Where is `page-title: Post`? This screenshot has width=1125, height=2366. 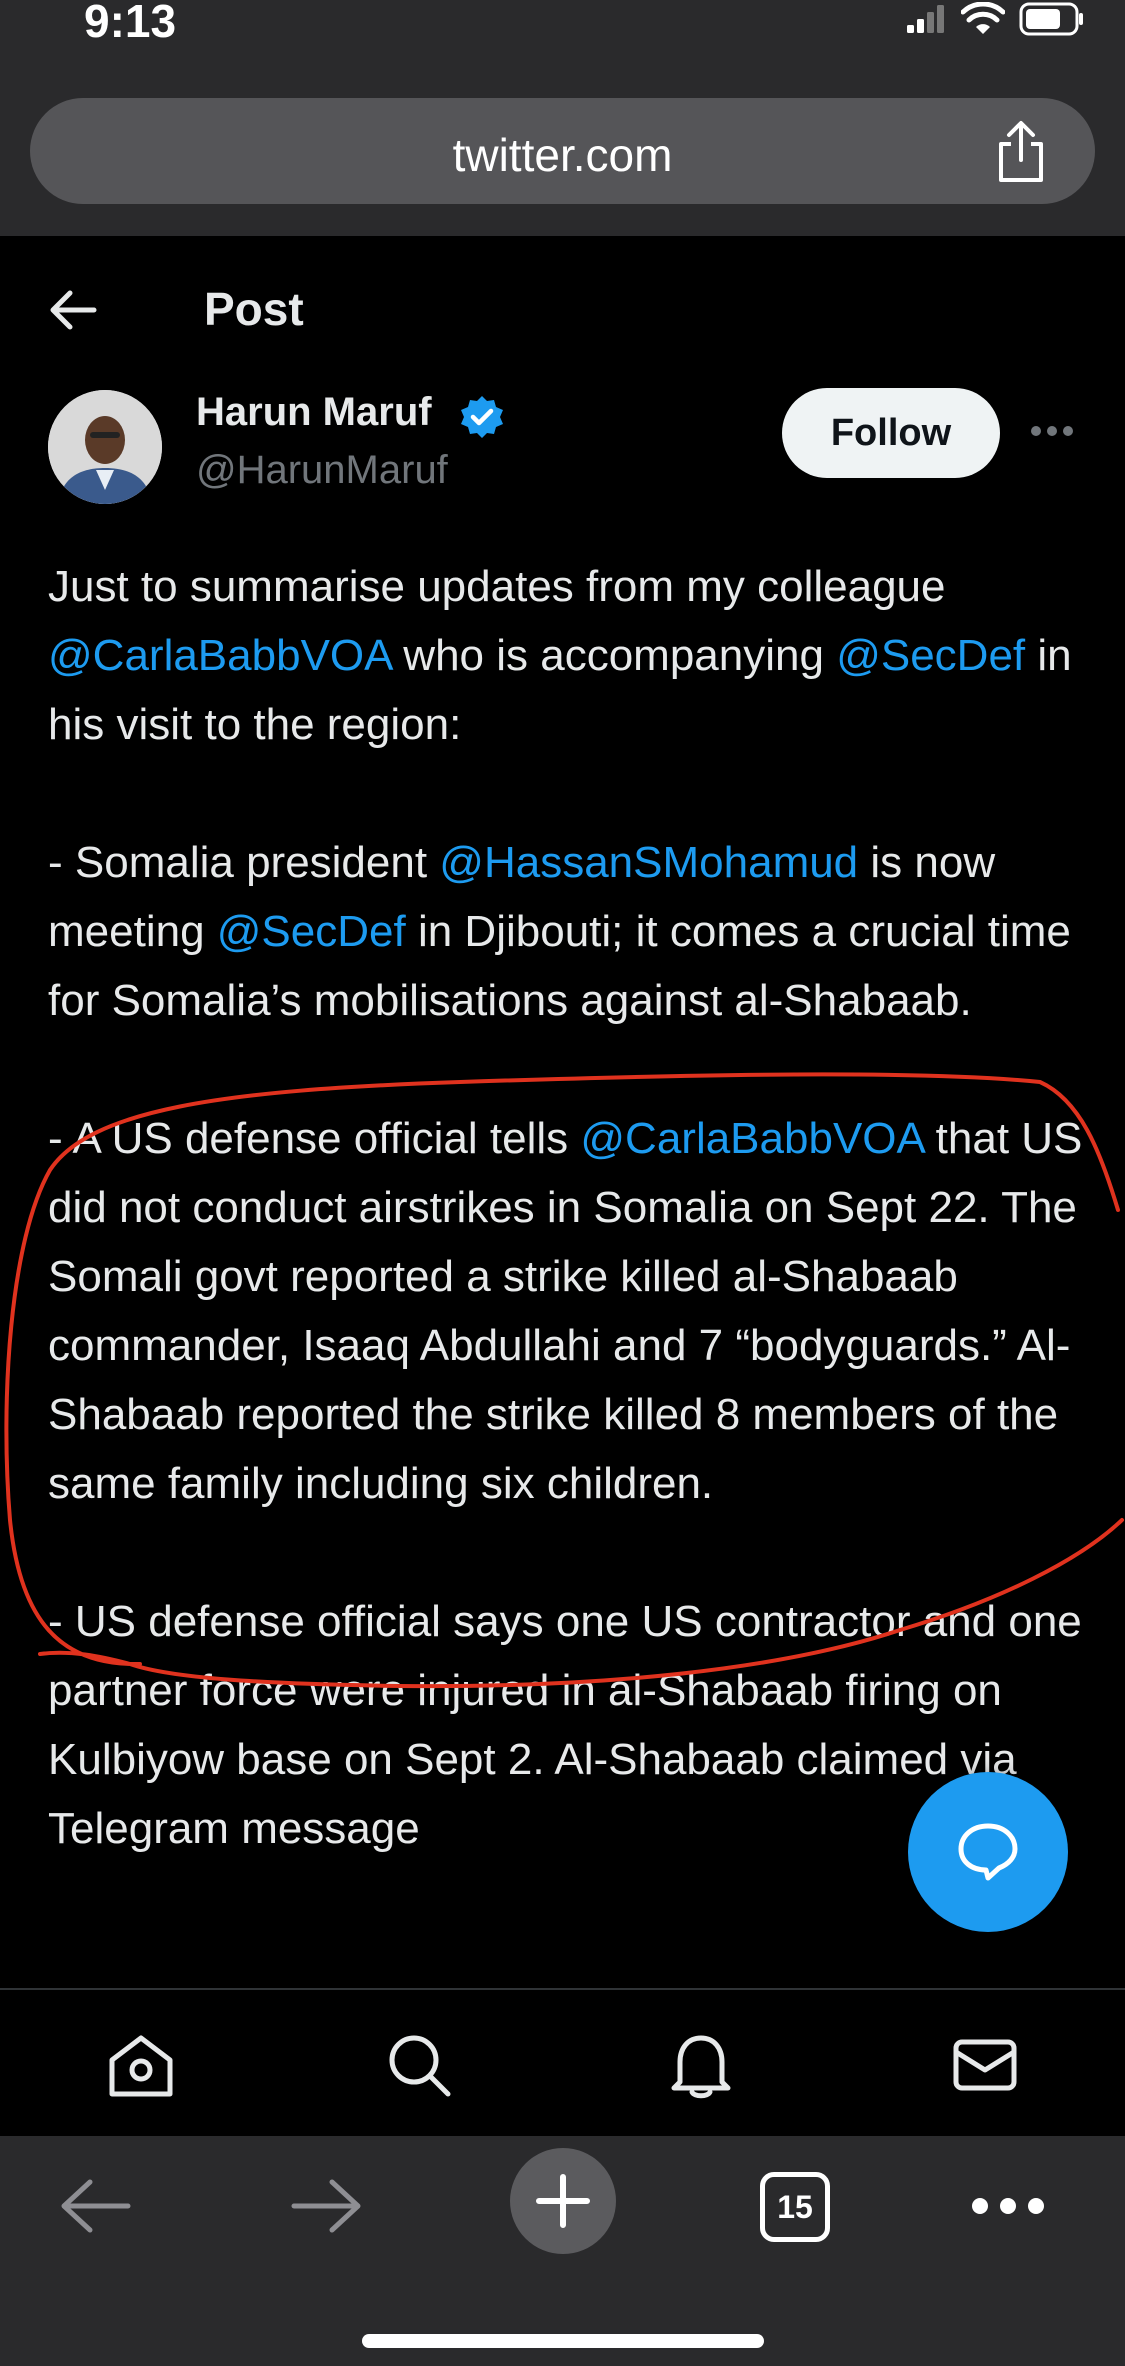 page-title: Post is located at coordinates (254, 309).